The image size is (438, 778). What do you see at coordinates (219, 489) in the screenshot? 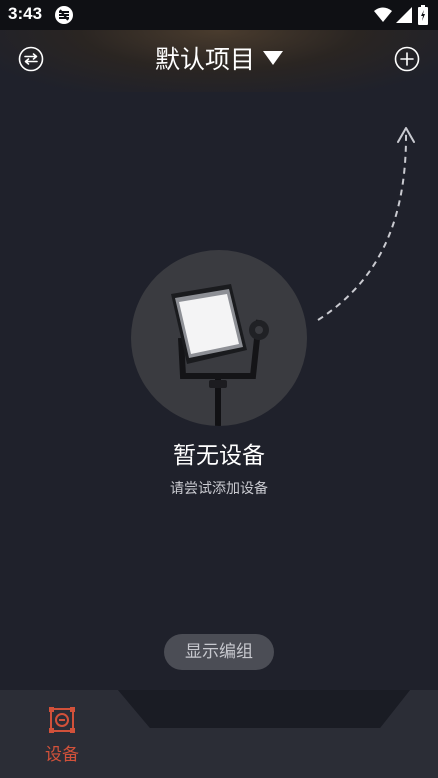
I see `empty-state-subtitle: 请尝试添加设备` at bounding box center [219, 489].